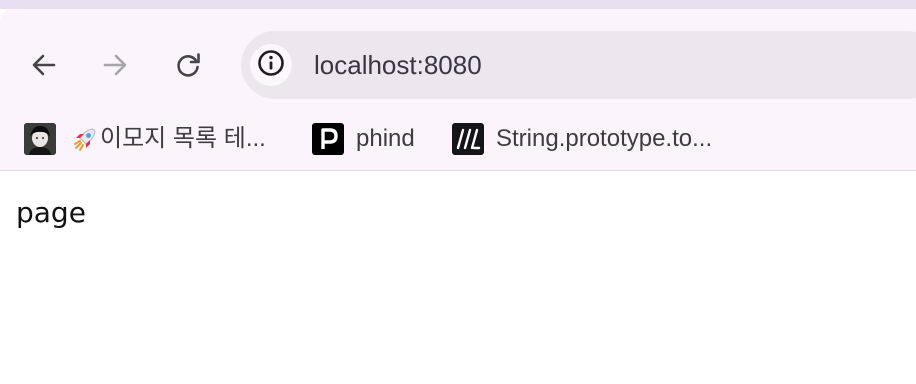  I want to click on bookmark-phind: phind, so click(363, 139).